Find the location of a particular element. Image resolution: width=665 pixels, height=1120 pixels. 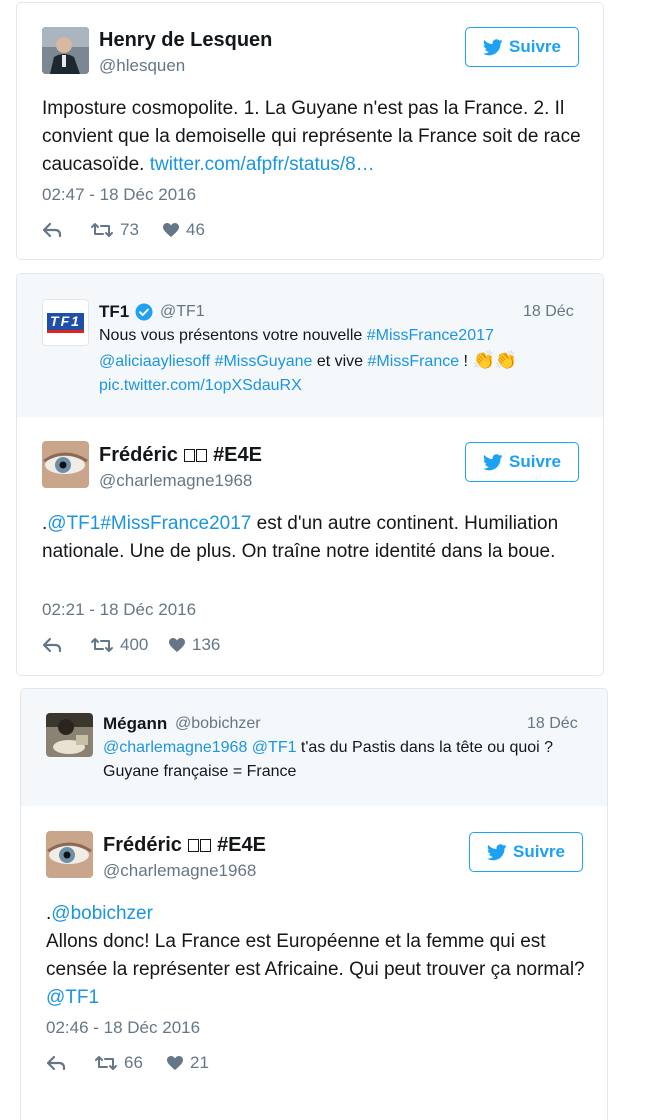

tweet-actions: 400 136 is located at coordinates (131, 645).